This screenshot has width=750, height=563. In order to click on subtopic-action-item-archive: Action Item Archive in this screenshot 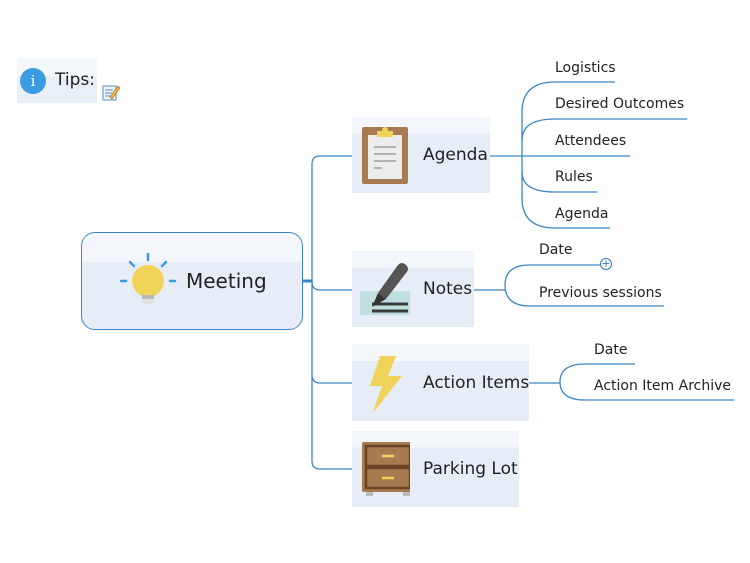, I will do `click(662, 386)`.